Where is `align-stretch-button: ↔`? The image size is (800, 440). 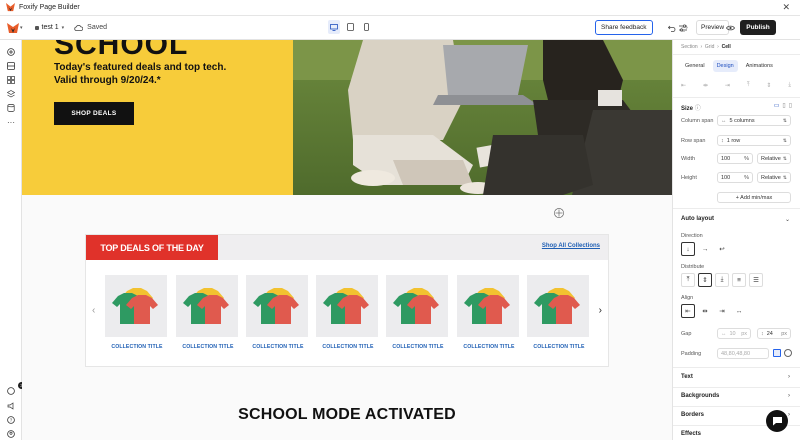 align-stretch-button: ↔ is located at coordinates (739, 311).